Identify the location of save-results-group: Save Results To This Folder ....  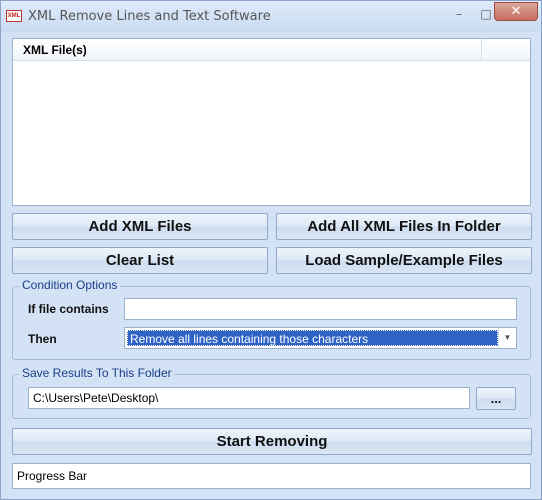
(271, 392).